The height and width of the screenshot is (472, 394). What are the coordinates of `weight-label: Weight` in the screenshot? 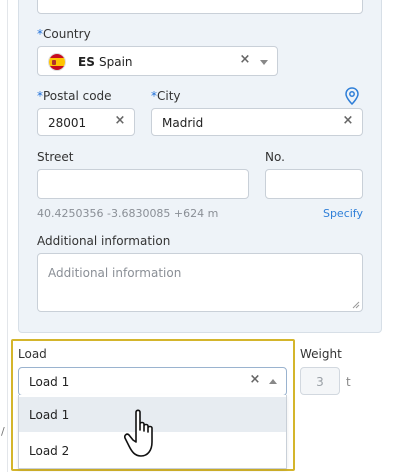 It's located at (321, 354).